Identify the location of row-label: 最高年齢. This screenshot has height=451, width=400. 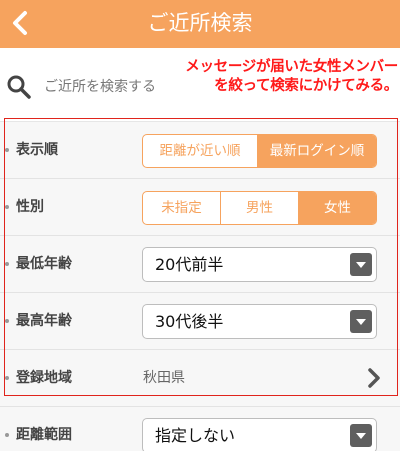
(44, 321).